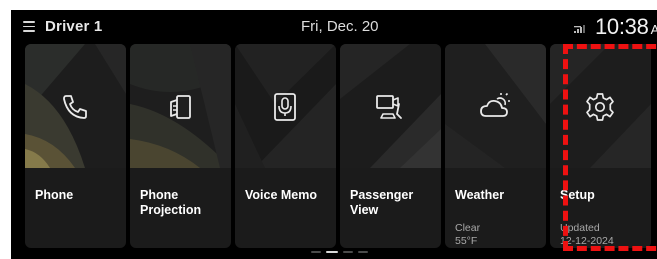  I want to click on setup-label: Setup, so click(577, 195).